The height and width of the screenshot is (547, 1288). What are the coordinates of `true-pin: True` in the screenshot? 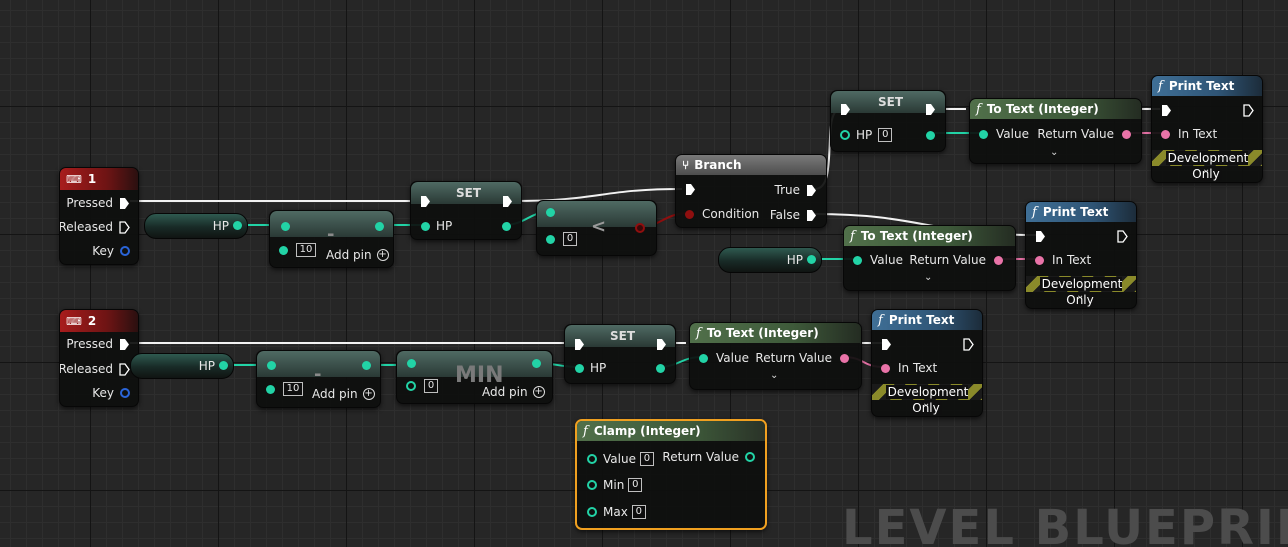 It's located at (796, 190).